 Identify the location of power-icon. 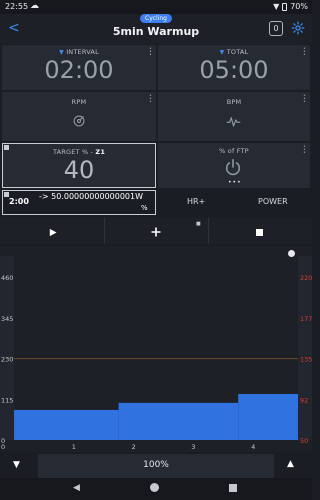
(233, 167).